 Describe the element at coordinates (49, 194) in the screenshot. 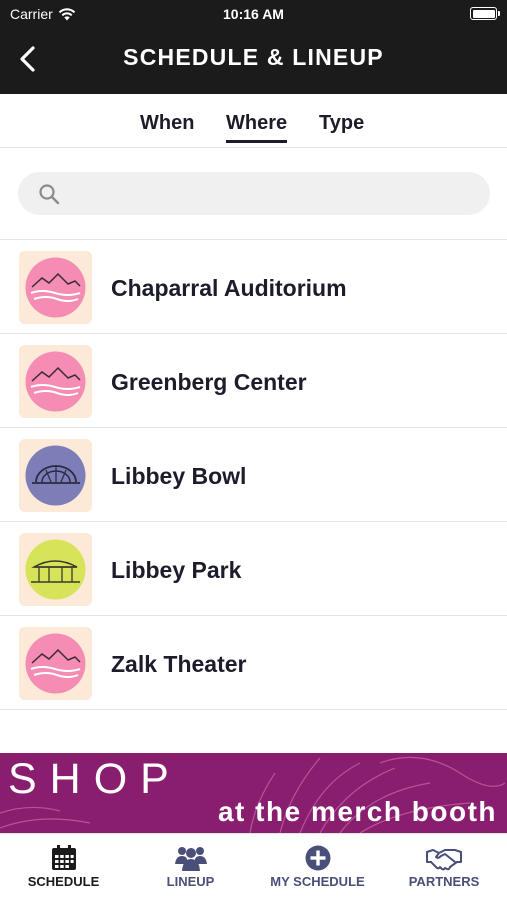

I see `search-icon` at that location.